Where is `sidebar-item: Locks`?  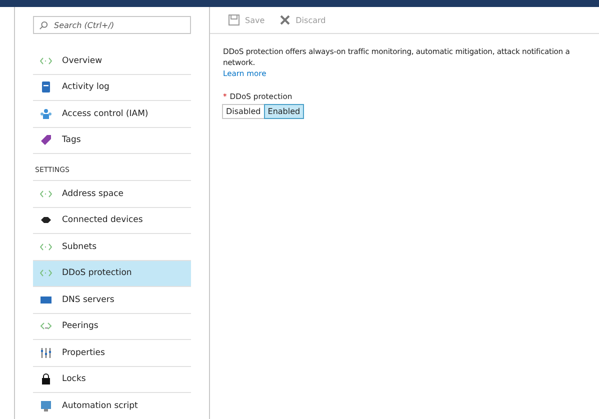 sidebar-item: Locks is located at coordinates (112, 379).